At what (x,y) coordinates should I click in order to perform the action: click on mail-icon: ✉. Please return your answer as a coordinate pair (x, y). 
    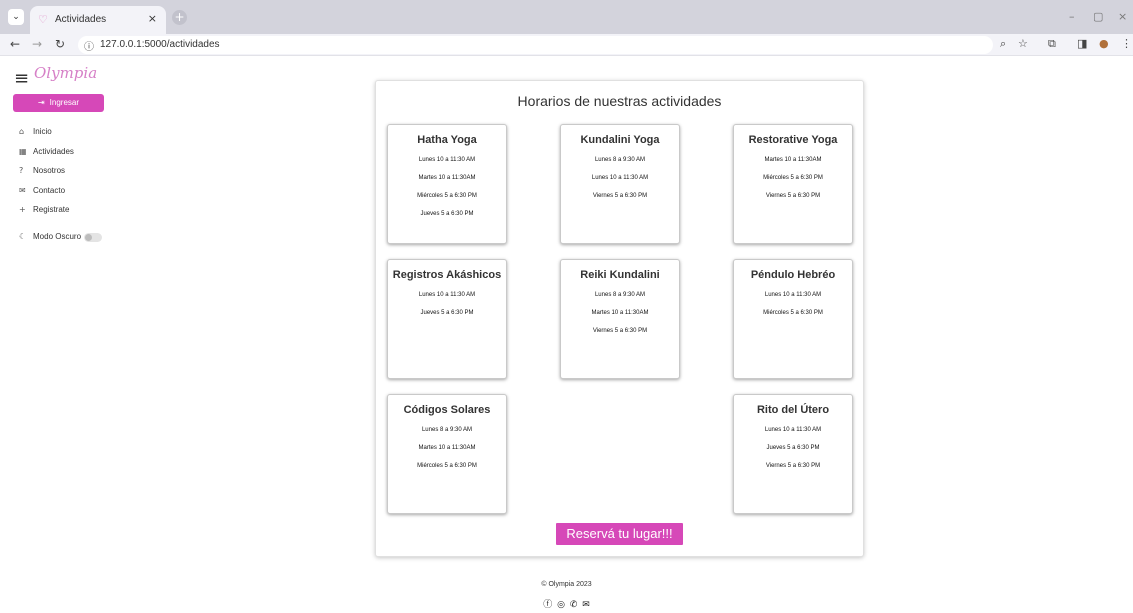
    Looking at the image, I should click on (22, 190).